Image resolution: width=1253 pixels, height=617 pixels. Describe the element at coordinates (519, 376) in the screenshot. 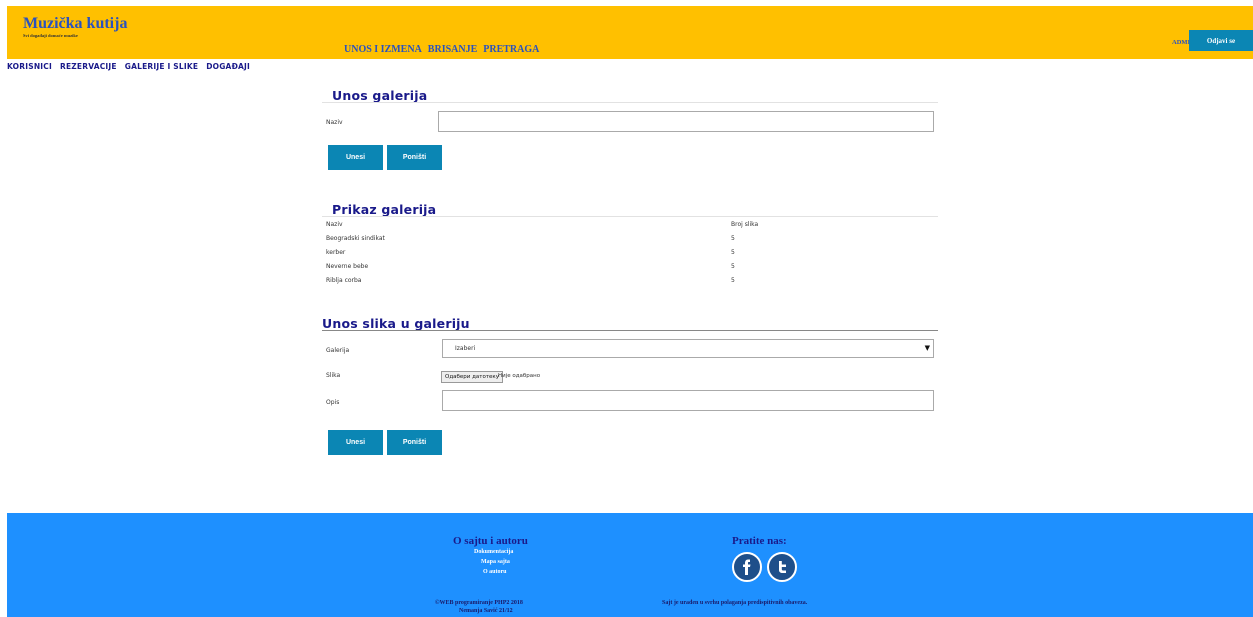

I see `file-status-text: Није одабрано` at that location.